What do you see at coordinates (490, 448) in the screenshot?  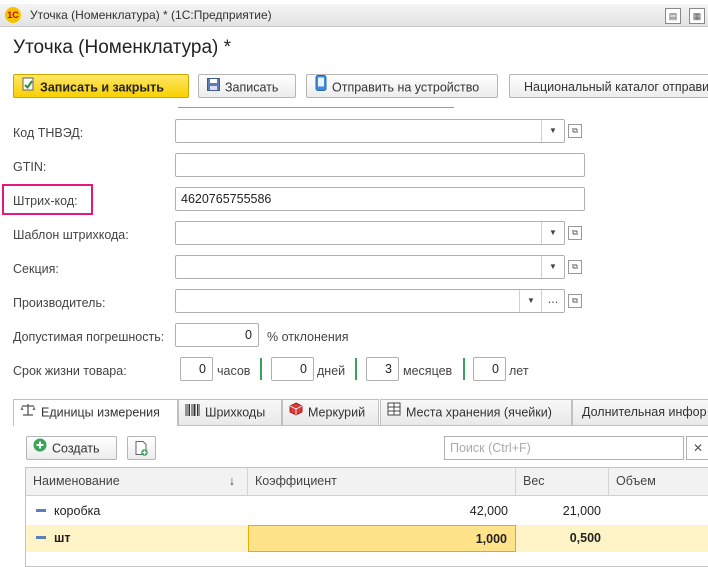 I see `search-placeholder: Поиск (Ctrl+F)` at bounding box center [490, 448].